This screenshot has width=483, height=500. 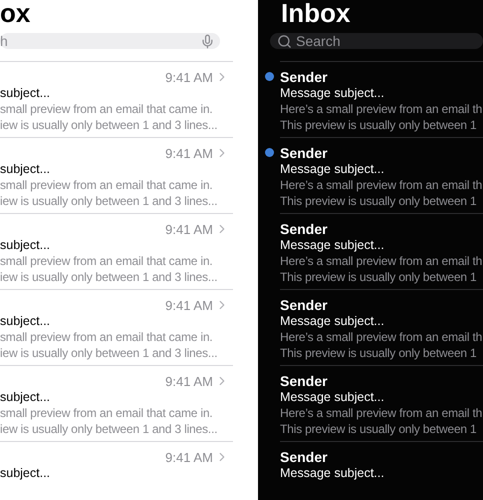 I want to click on inbox-title: Inbox, so click(x=315, y=13).